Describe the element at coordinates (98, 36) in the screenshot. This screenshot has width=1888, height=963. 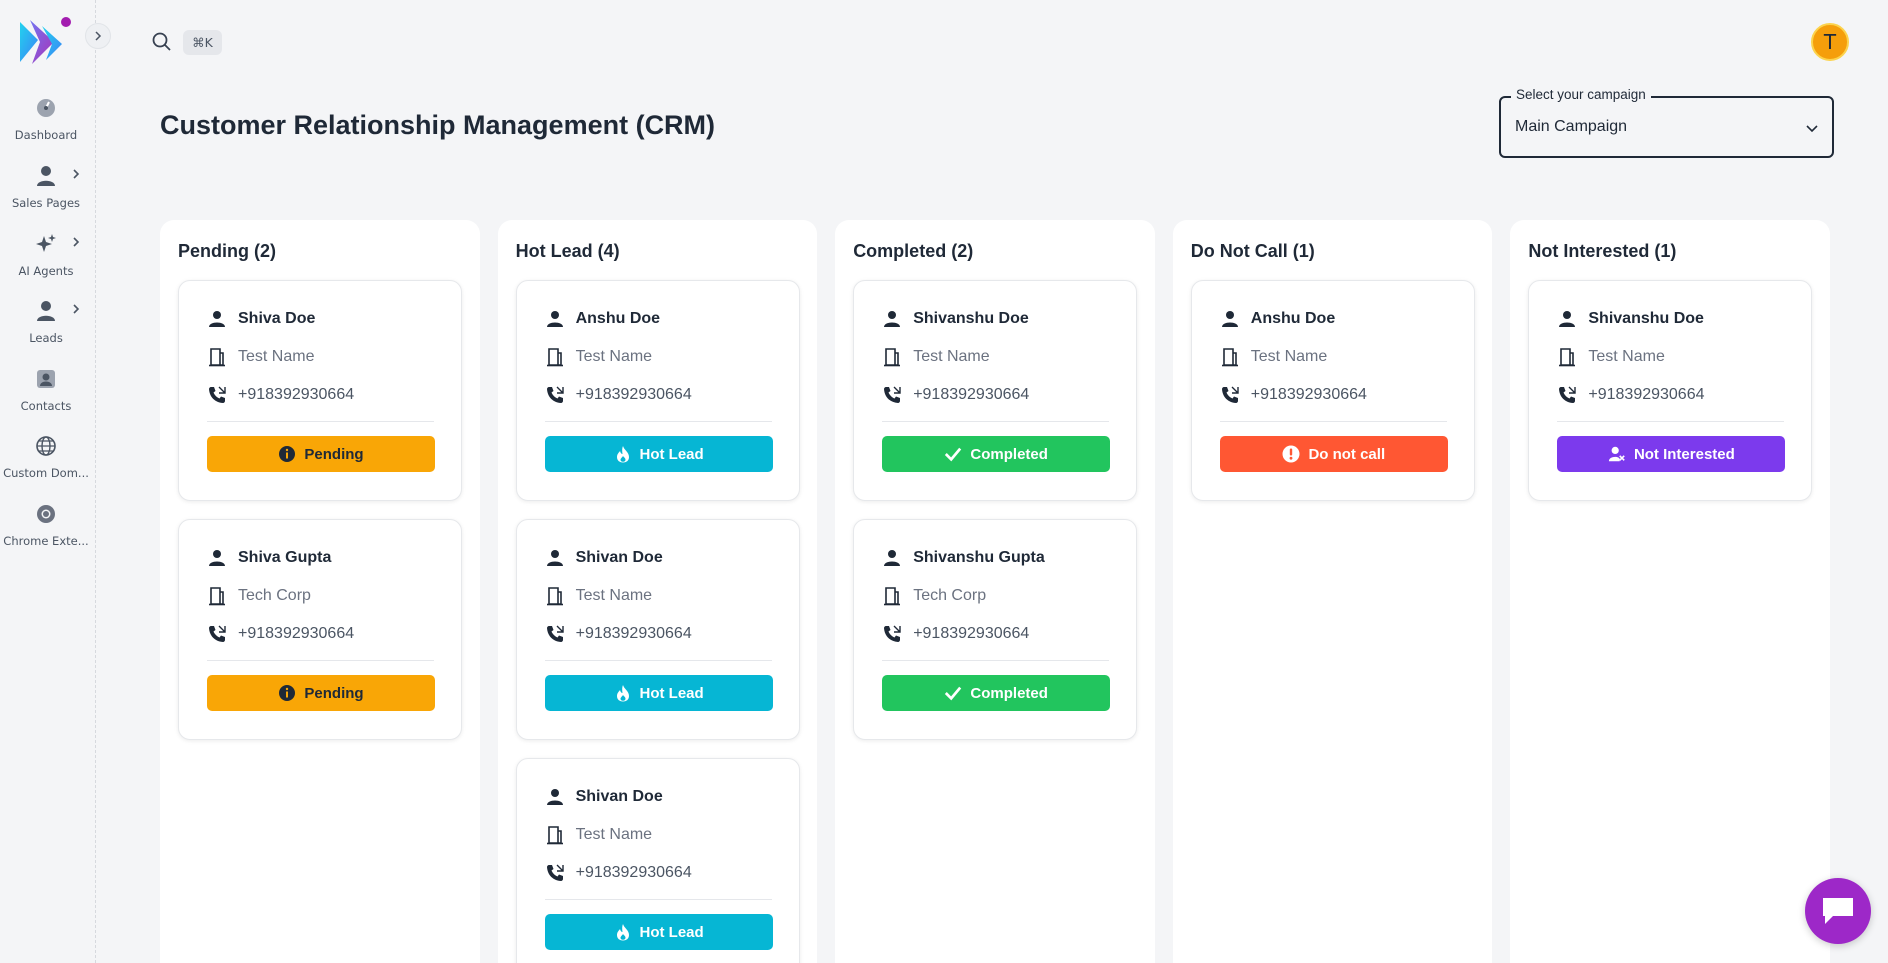
I see `collapse-sidebar-button` at that location.